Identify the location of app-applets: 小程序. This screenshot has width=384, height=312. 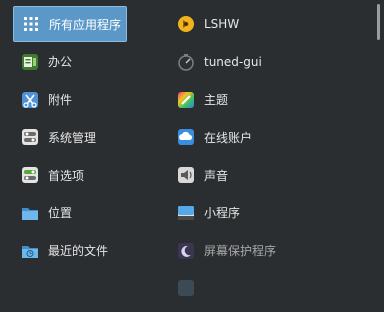
(271, 213).